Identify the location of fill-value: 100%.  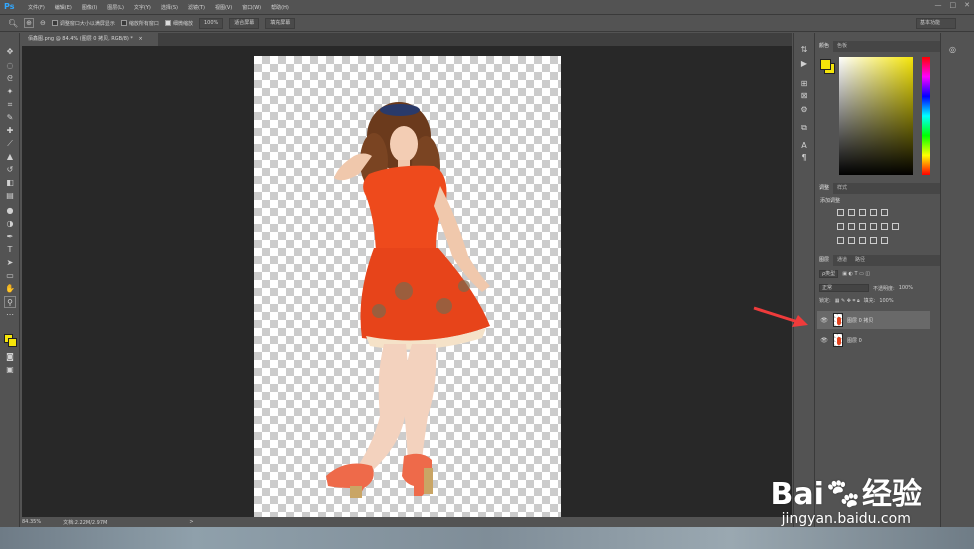
(886, 301).